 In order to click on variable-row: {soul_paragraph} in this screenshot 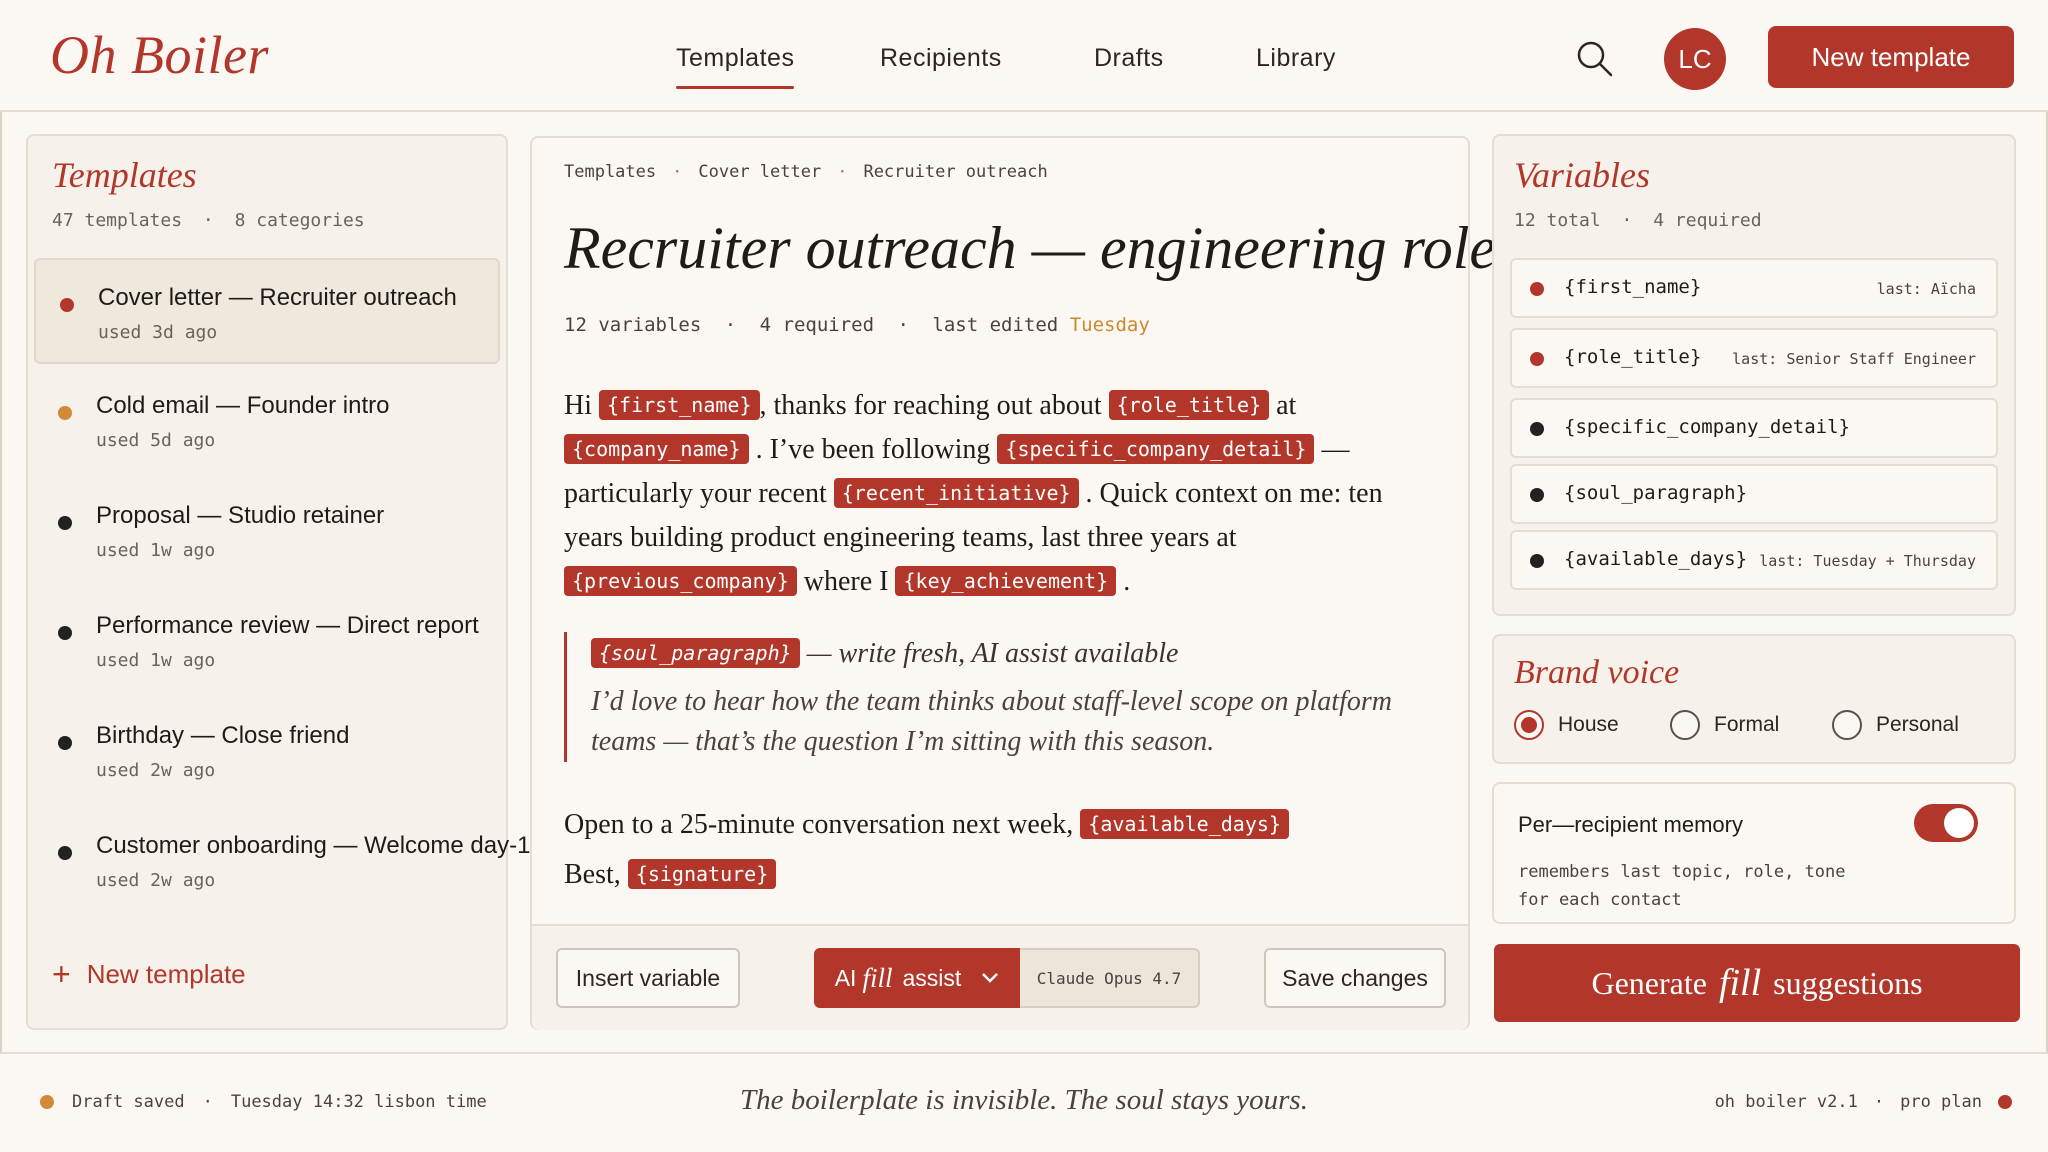, I will do `click(1754, 494)`.